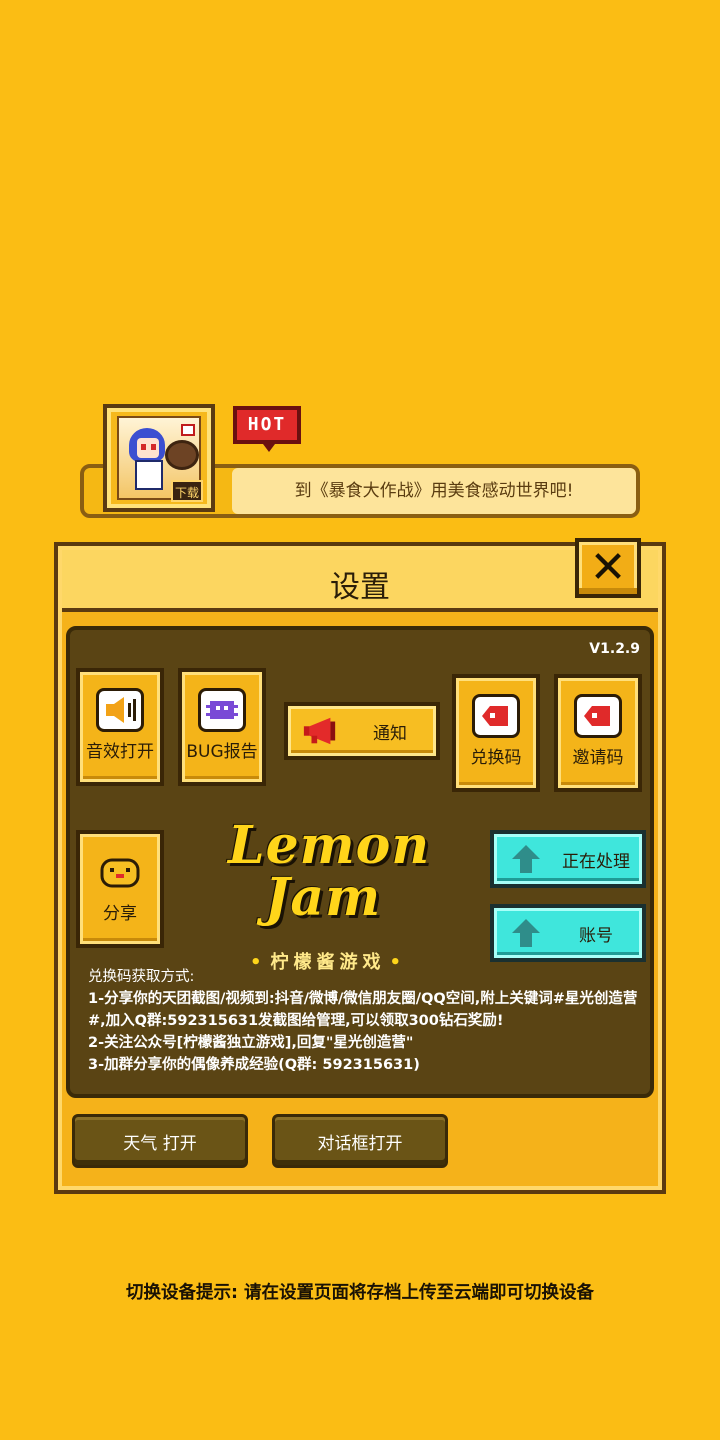 This screenshot has width=720, height=1440. I want to click on processing-button: 正在处理, so click(568, 859).